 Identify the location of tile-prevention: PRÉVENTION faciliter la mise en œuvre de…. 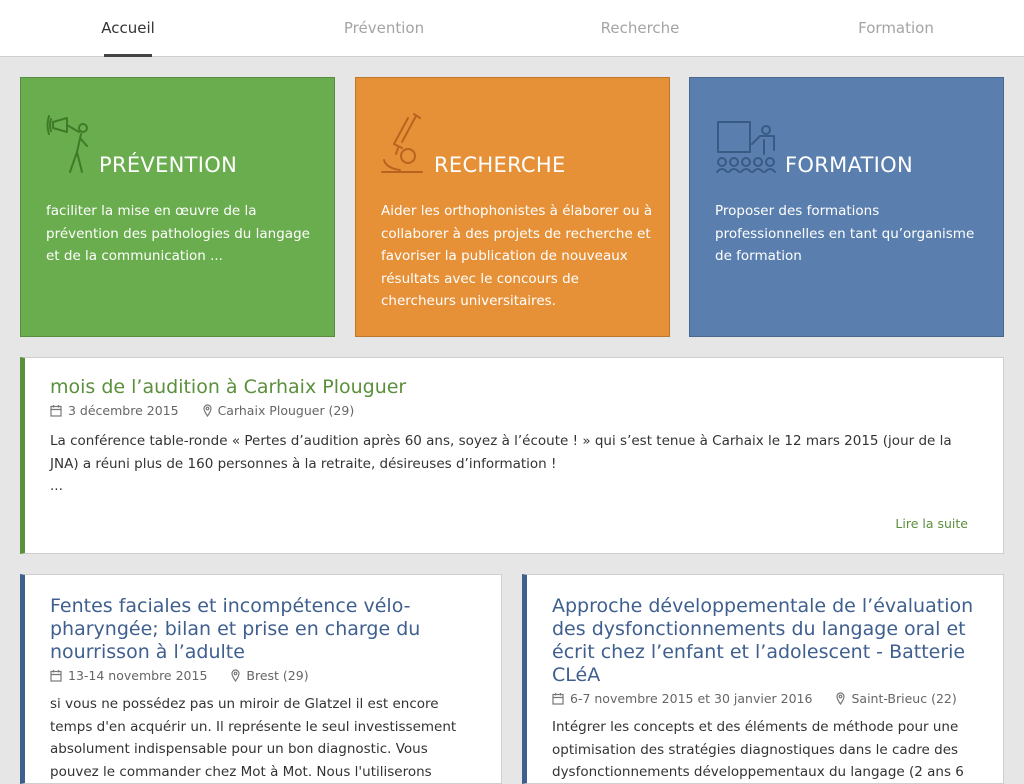
(177, 207).